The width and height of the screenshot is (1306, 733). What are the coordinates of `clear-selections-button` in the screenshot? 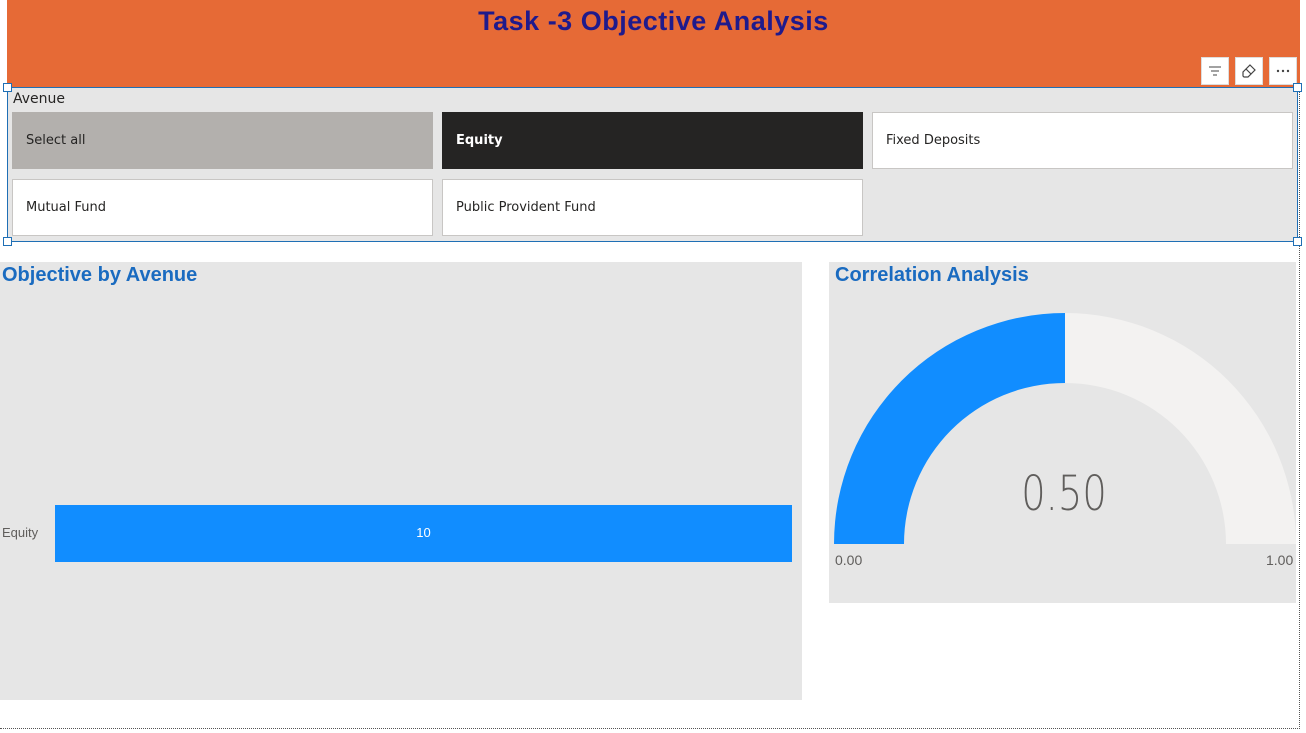 It's located at (1249, 71).